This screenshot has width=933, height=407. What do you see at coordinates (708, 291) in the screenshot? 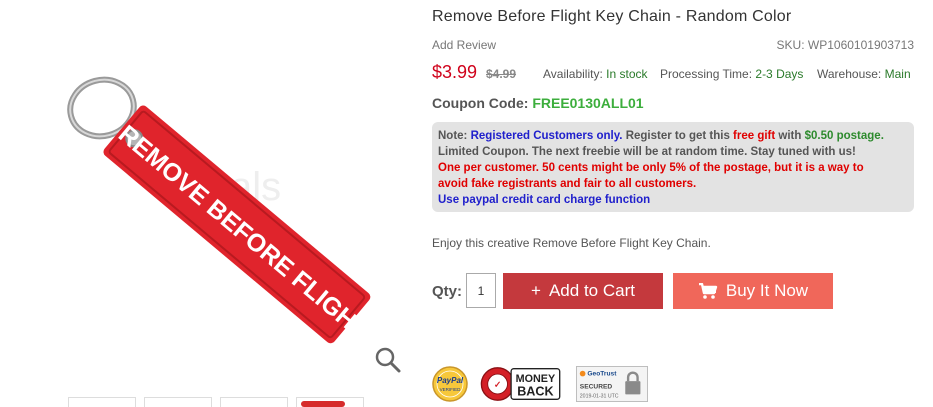
I see `shopping-cart-icon` at bounding box center [708, 291].